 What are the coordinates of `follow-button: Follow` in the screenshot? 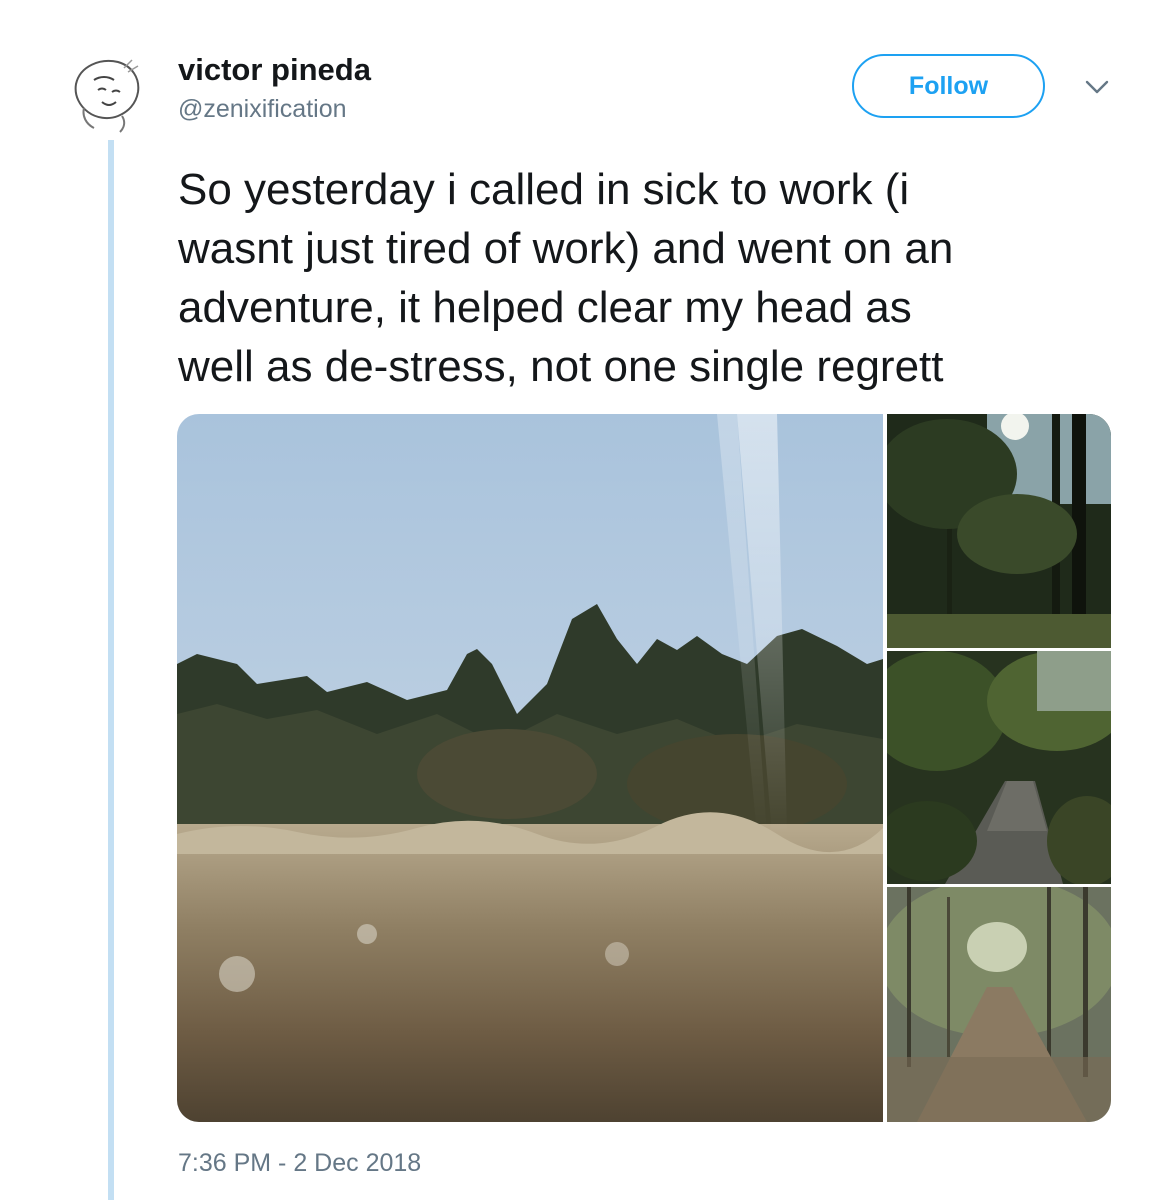 It's located at (948, 86).